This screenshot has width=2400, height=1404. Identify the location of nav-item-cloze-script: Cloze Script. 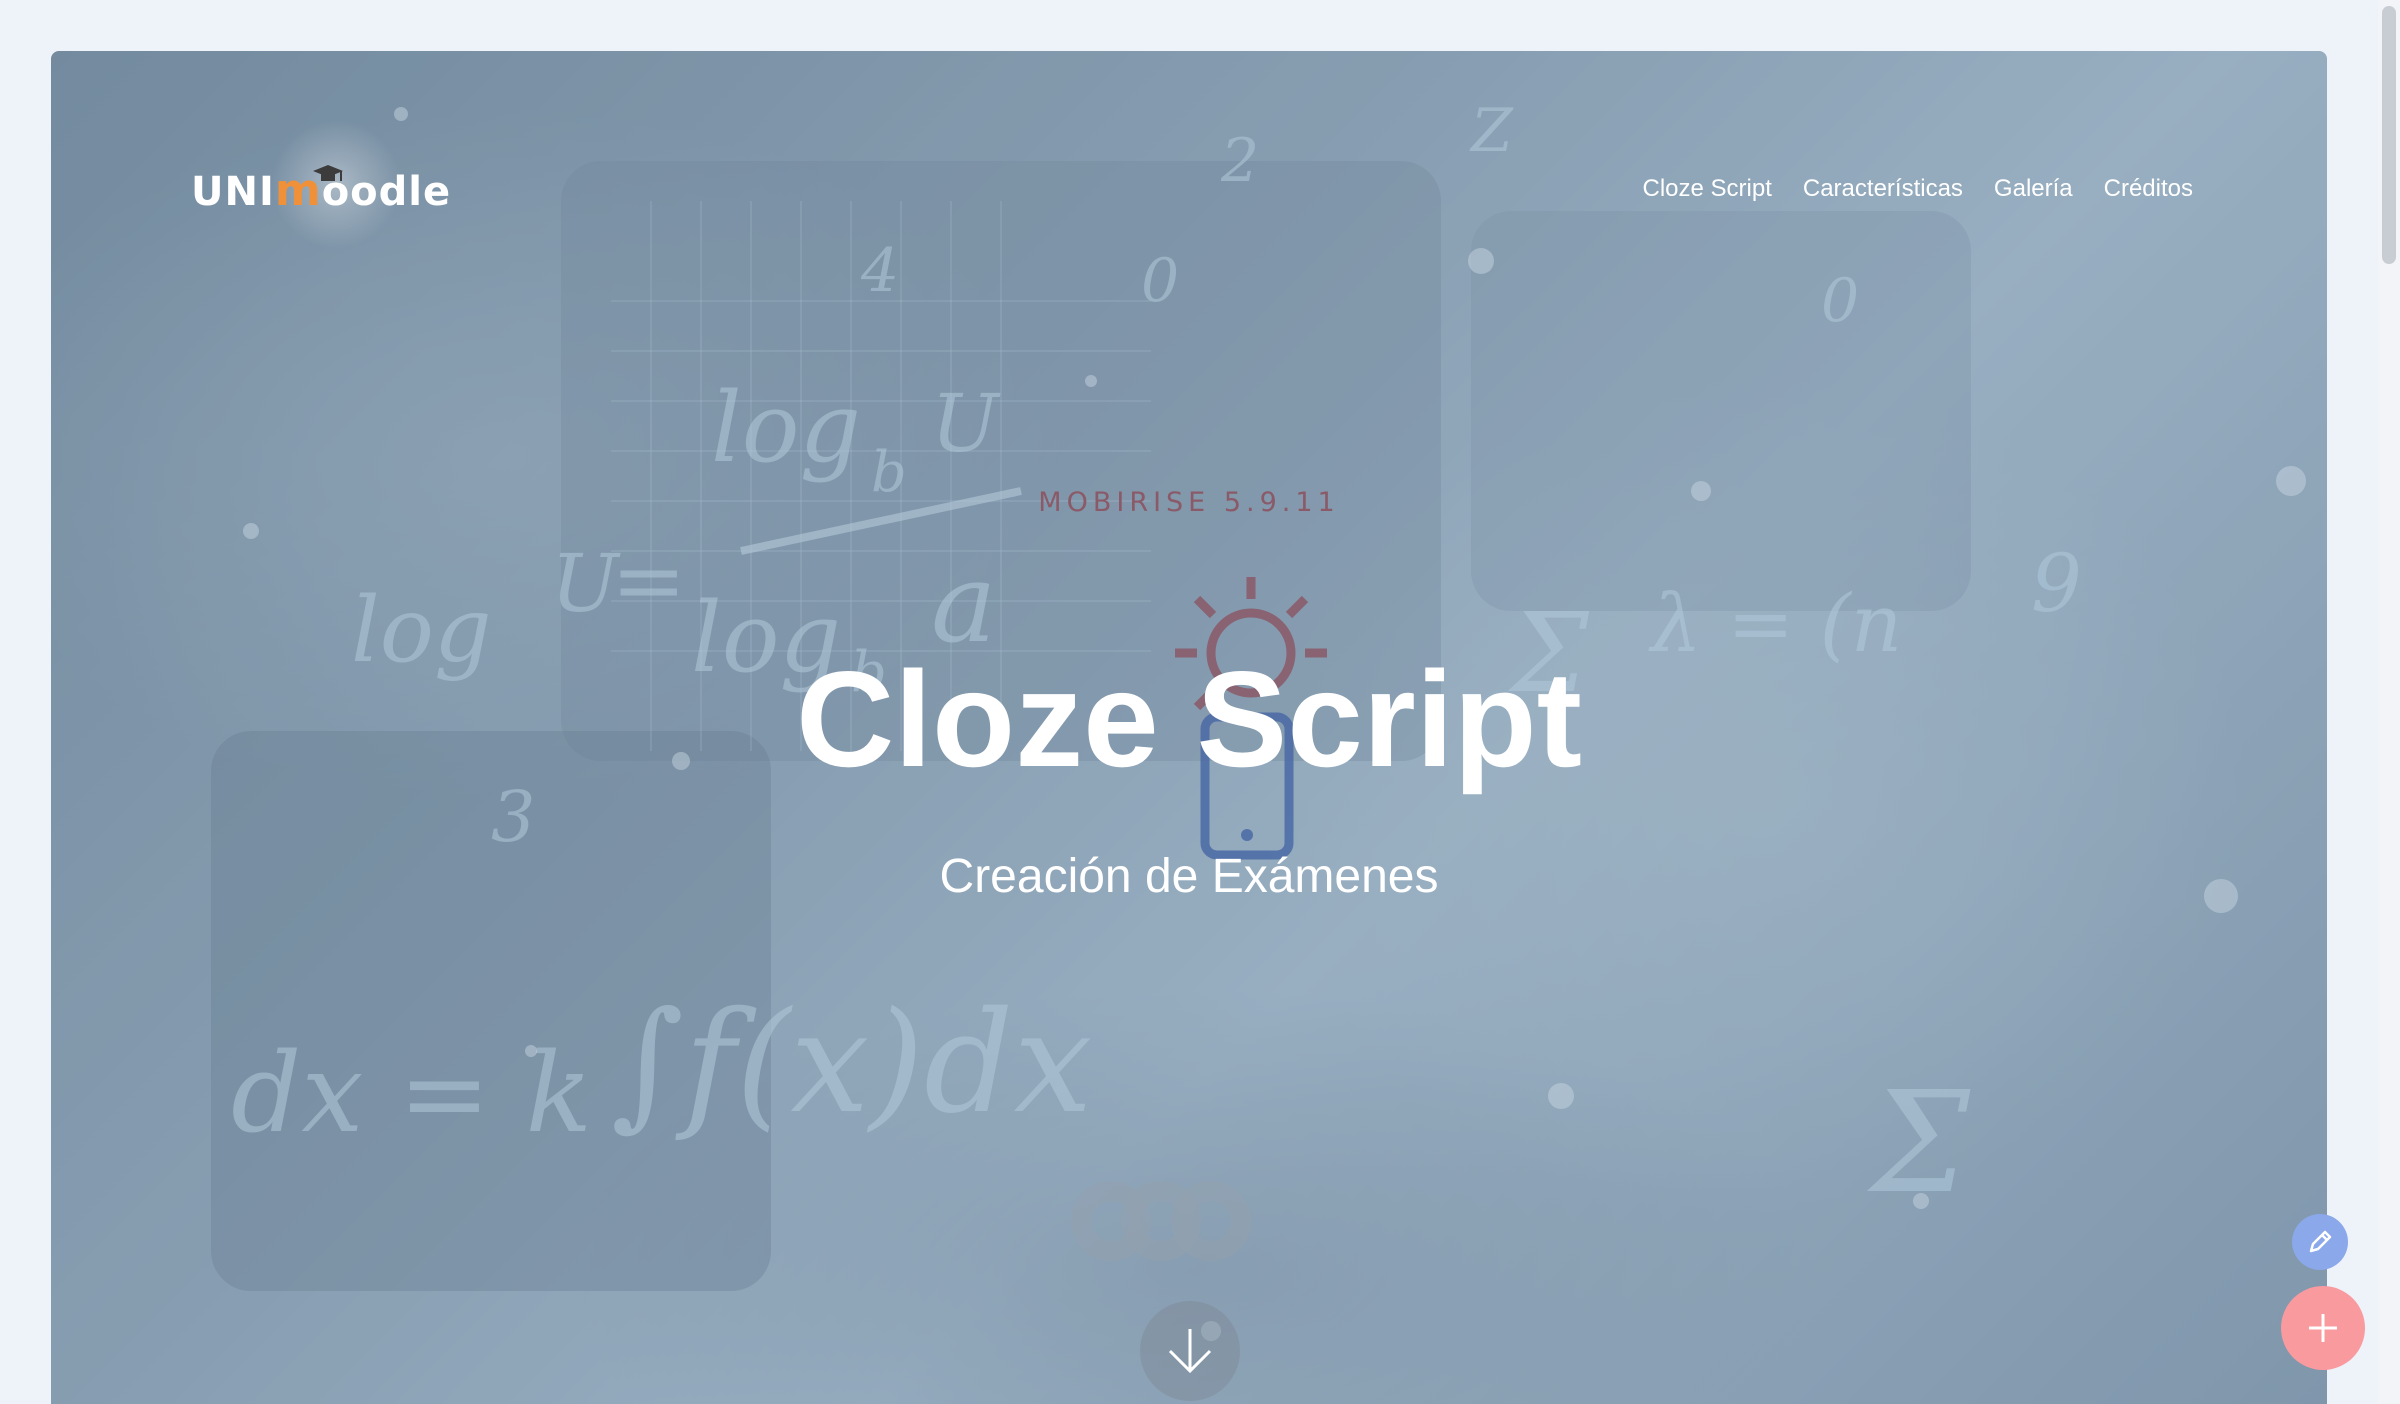
(1707, 189).